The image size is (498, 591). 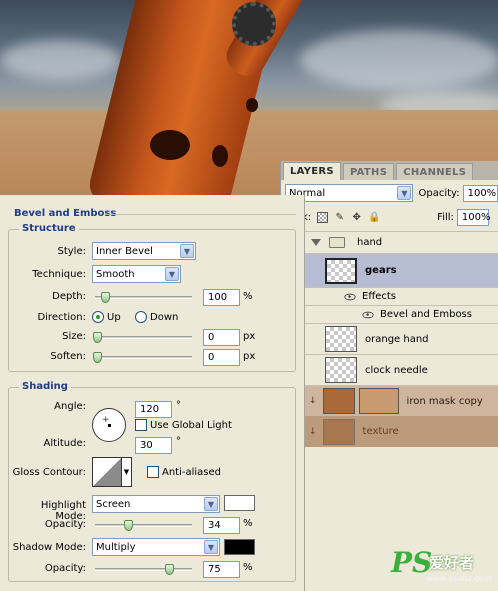 I want to click on soften-field: 0, so click(x=221, y=357).